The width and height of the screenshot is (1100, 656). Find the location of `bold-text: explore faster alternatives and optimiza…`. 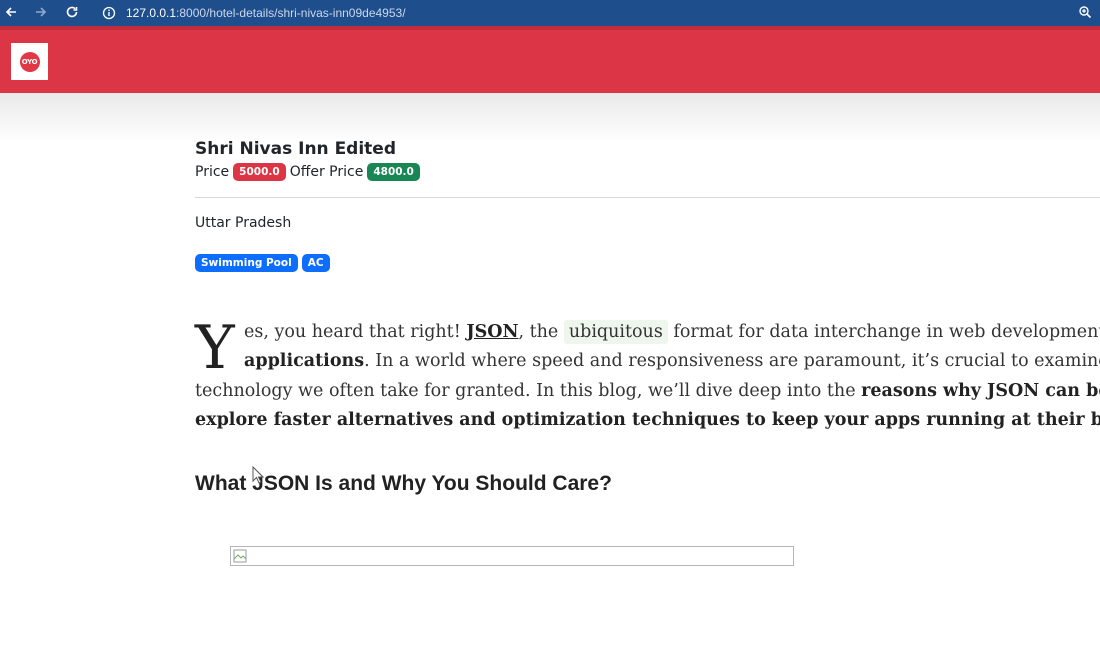

bold-text: explore faster alternatives and optimiza… is located at coordinates (647, 420).